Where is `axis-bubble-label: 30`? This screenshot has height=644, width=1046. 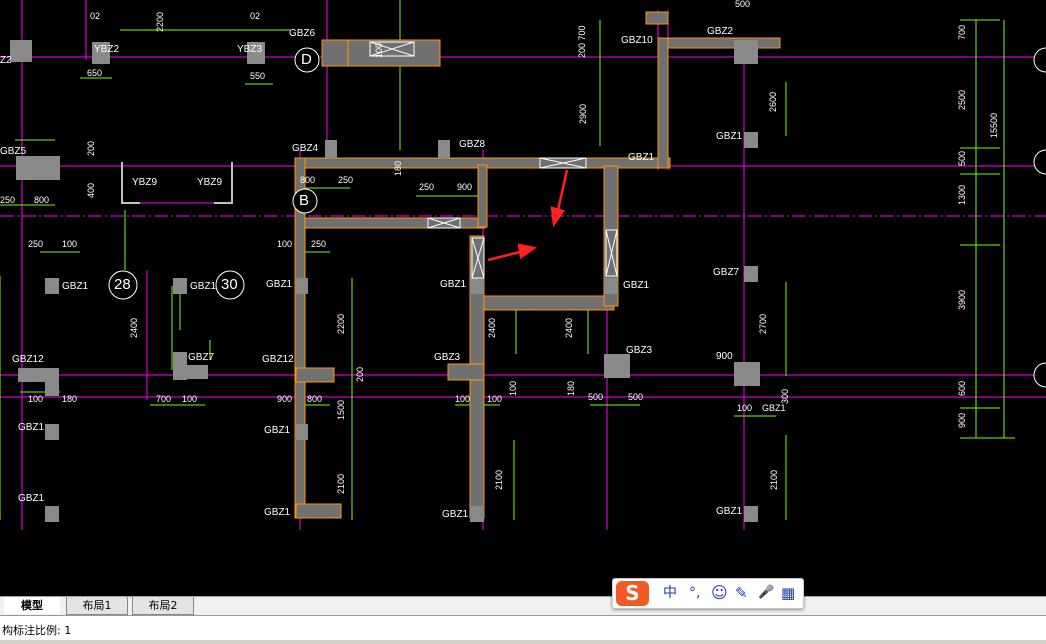 axis-bubble-label: 30 is located at coordinates (229, 284).